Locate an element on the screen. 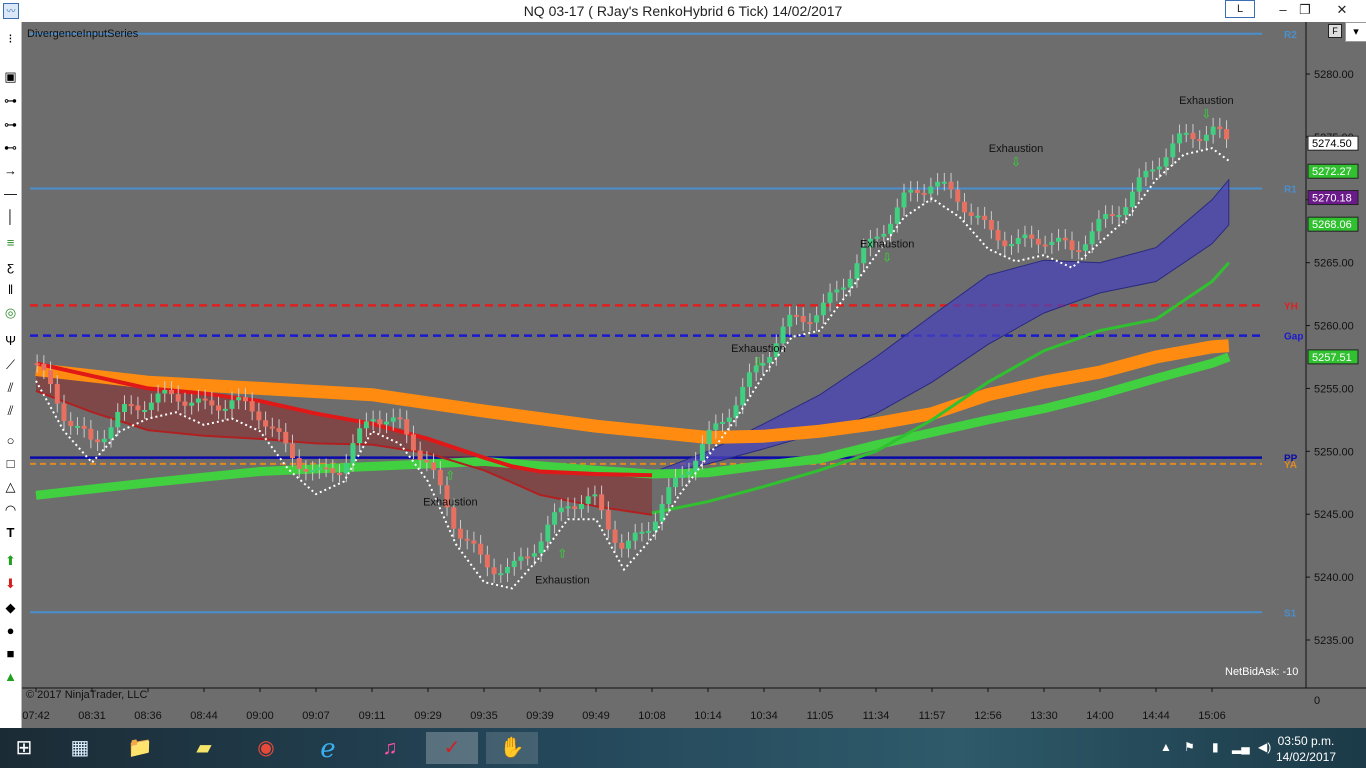 The width and height of the screenshot is (1366, 768). price-tag-label: 5268.06 is located at coordinates (1332, 225).